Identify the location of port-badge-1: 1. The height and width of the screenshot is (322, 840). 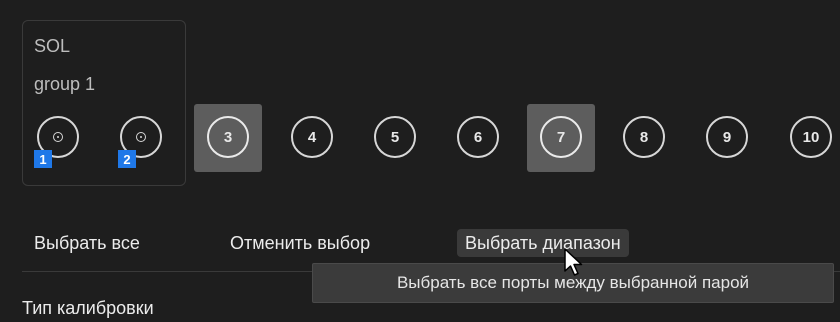
(43, 159).